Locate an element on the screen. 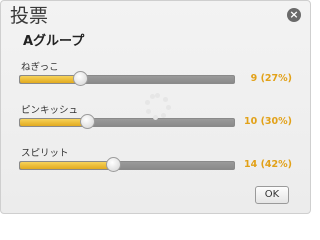 The image size is (320, 240). option-label: スピリット is located at coordinates (45, 153).